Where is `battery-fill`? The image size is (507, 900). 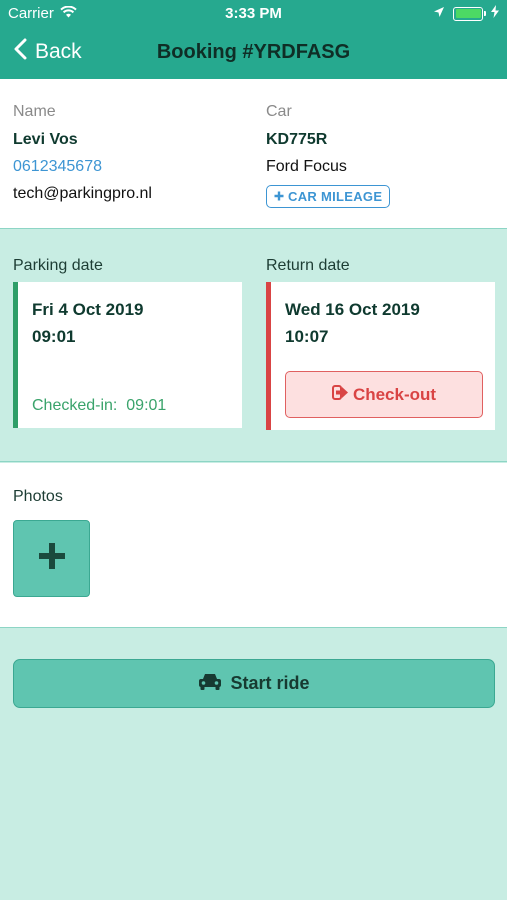 battery-fill is located at coordinates (468, 13).